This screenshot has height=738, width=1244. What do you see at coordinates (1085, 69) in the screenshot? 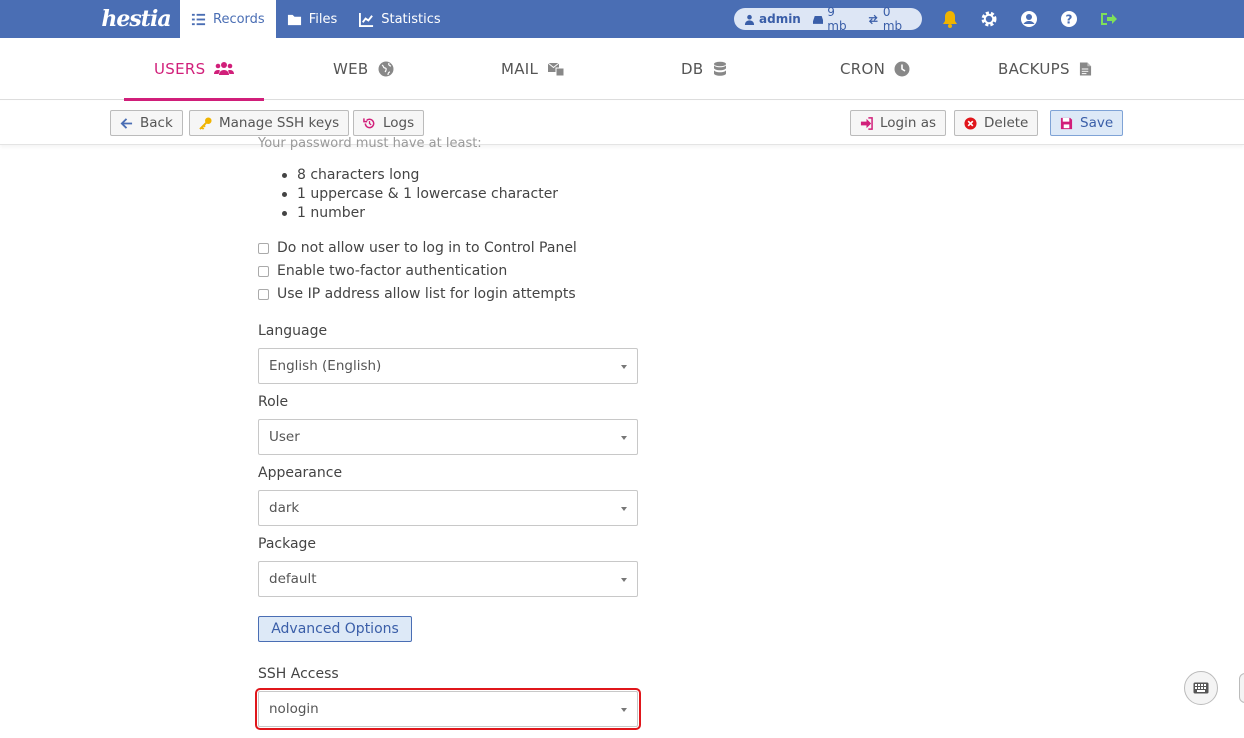
I see `file-icon` at bounding box center [1085, 69].